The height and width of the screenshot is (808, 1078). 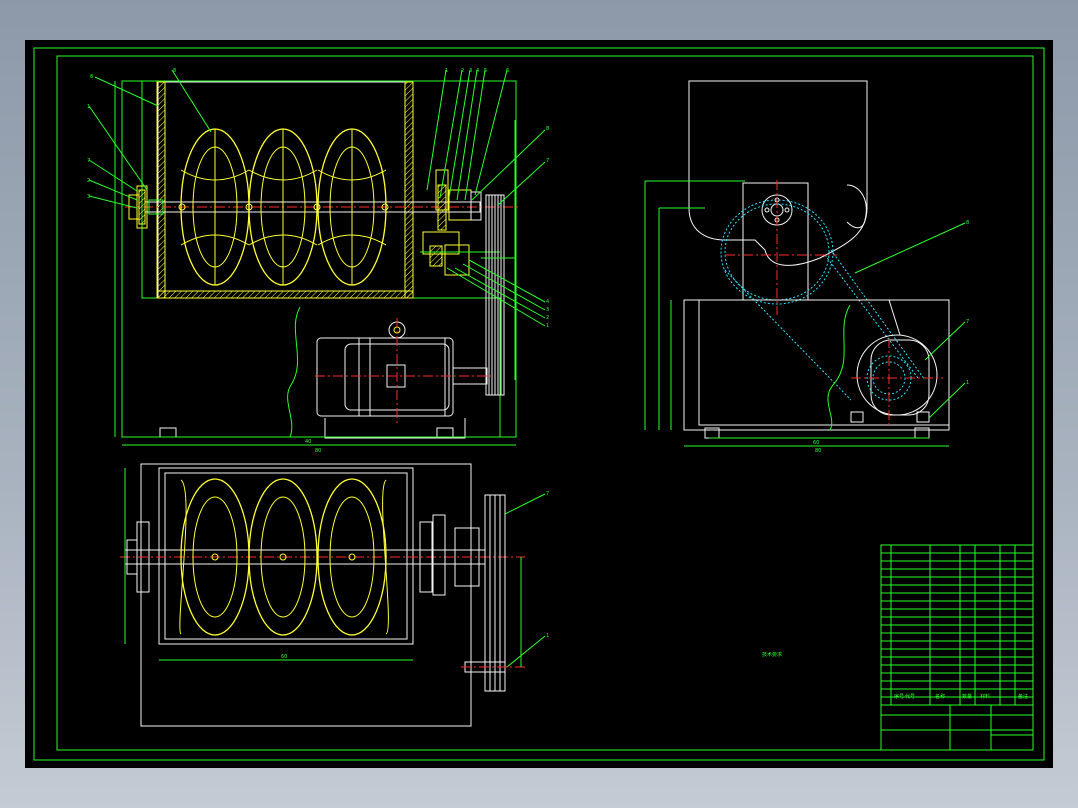 I want to click on col-qty: 数量, so click(x=967, y=696).